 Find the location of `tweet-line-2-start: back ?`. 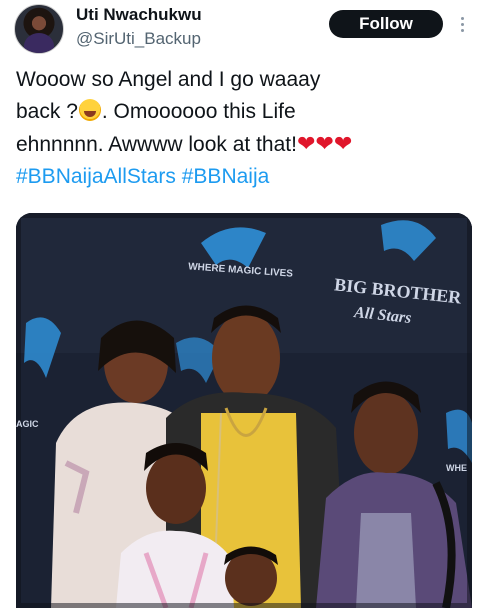

tweet-line-2-start: back ? is located at coordinates (47, 111).